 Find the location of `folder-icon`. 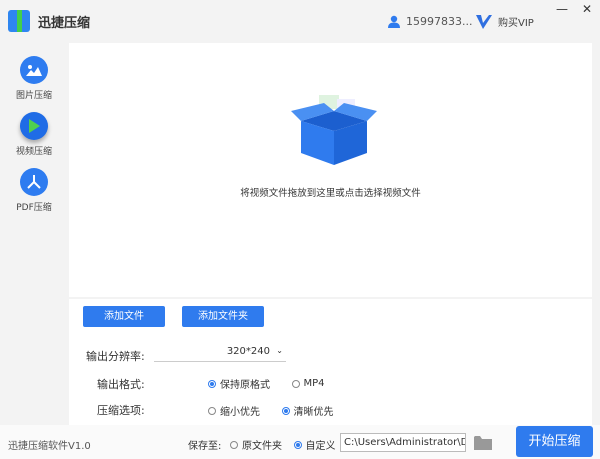

folder-icon is located at coordinates (483, 442).